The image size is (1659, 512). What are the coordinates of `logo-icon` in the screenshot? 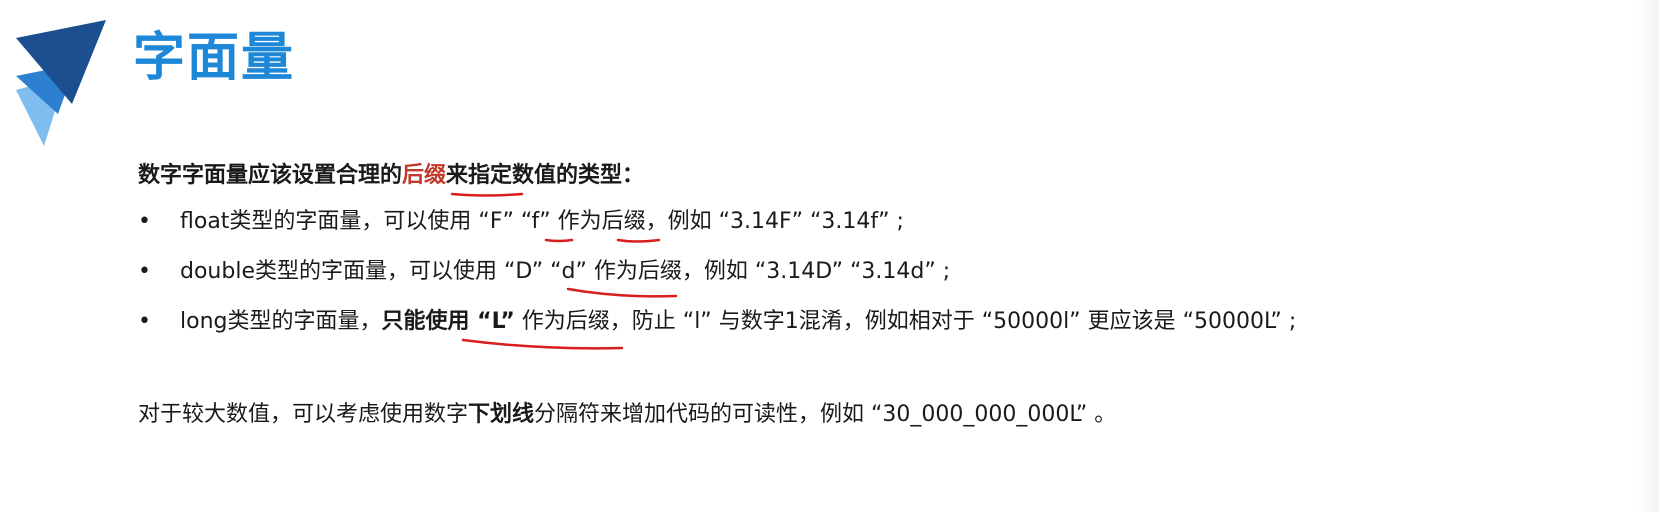 It's located at (61, 83).